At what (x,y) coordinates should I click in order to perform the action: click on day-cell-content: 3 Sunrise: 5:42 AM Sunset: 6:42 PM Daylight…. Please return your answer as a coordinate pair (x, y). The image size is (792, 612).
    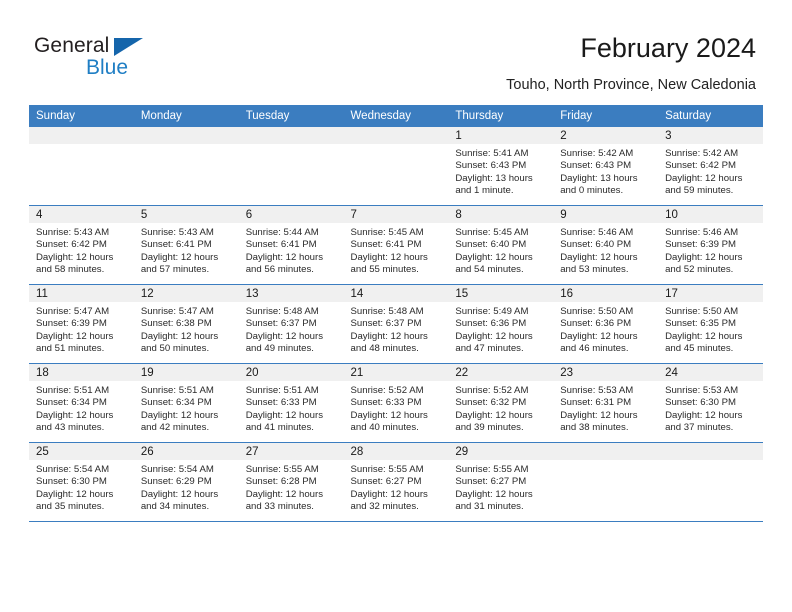
    Looking at the image, I should click on (710, 166).